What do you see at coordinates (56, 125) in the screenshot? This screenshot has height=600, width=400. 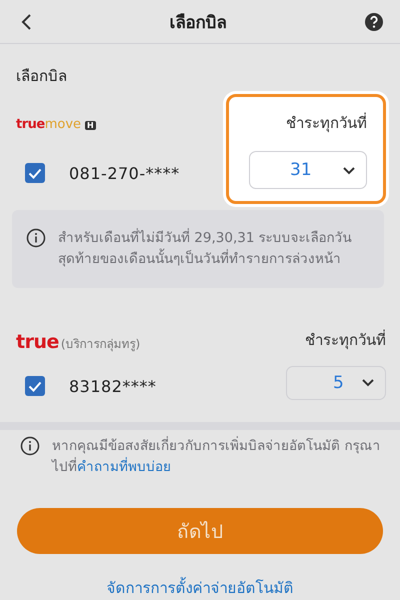 I see `brand-logo: truemove H` at bounding box center [56, 125].